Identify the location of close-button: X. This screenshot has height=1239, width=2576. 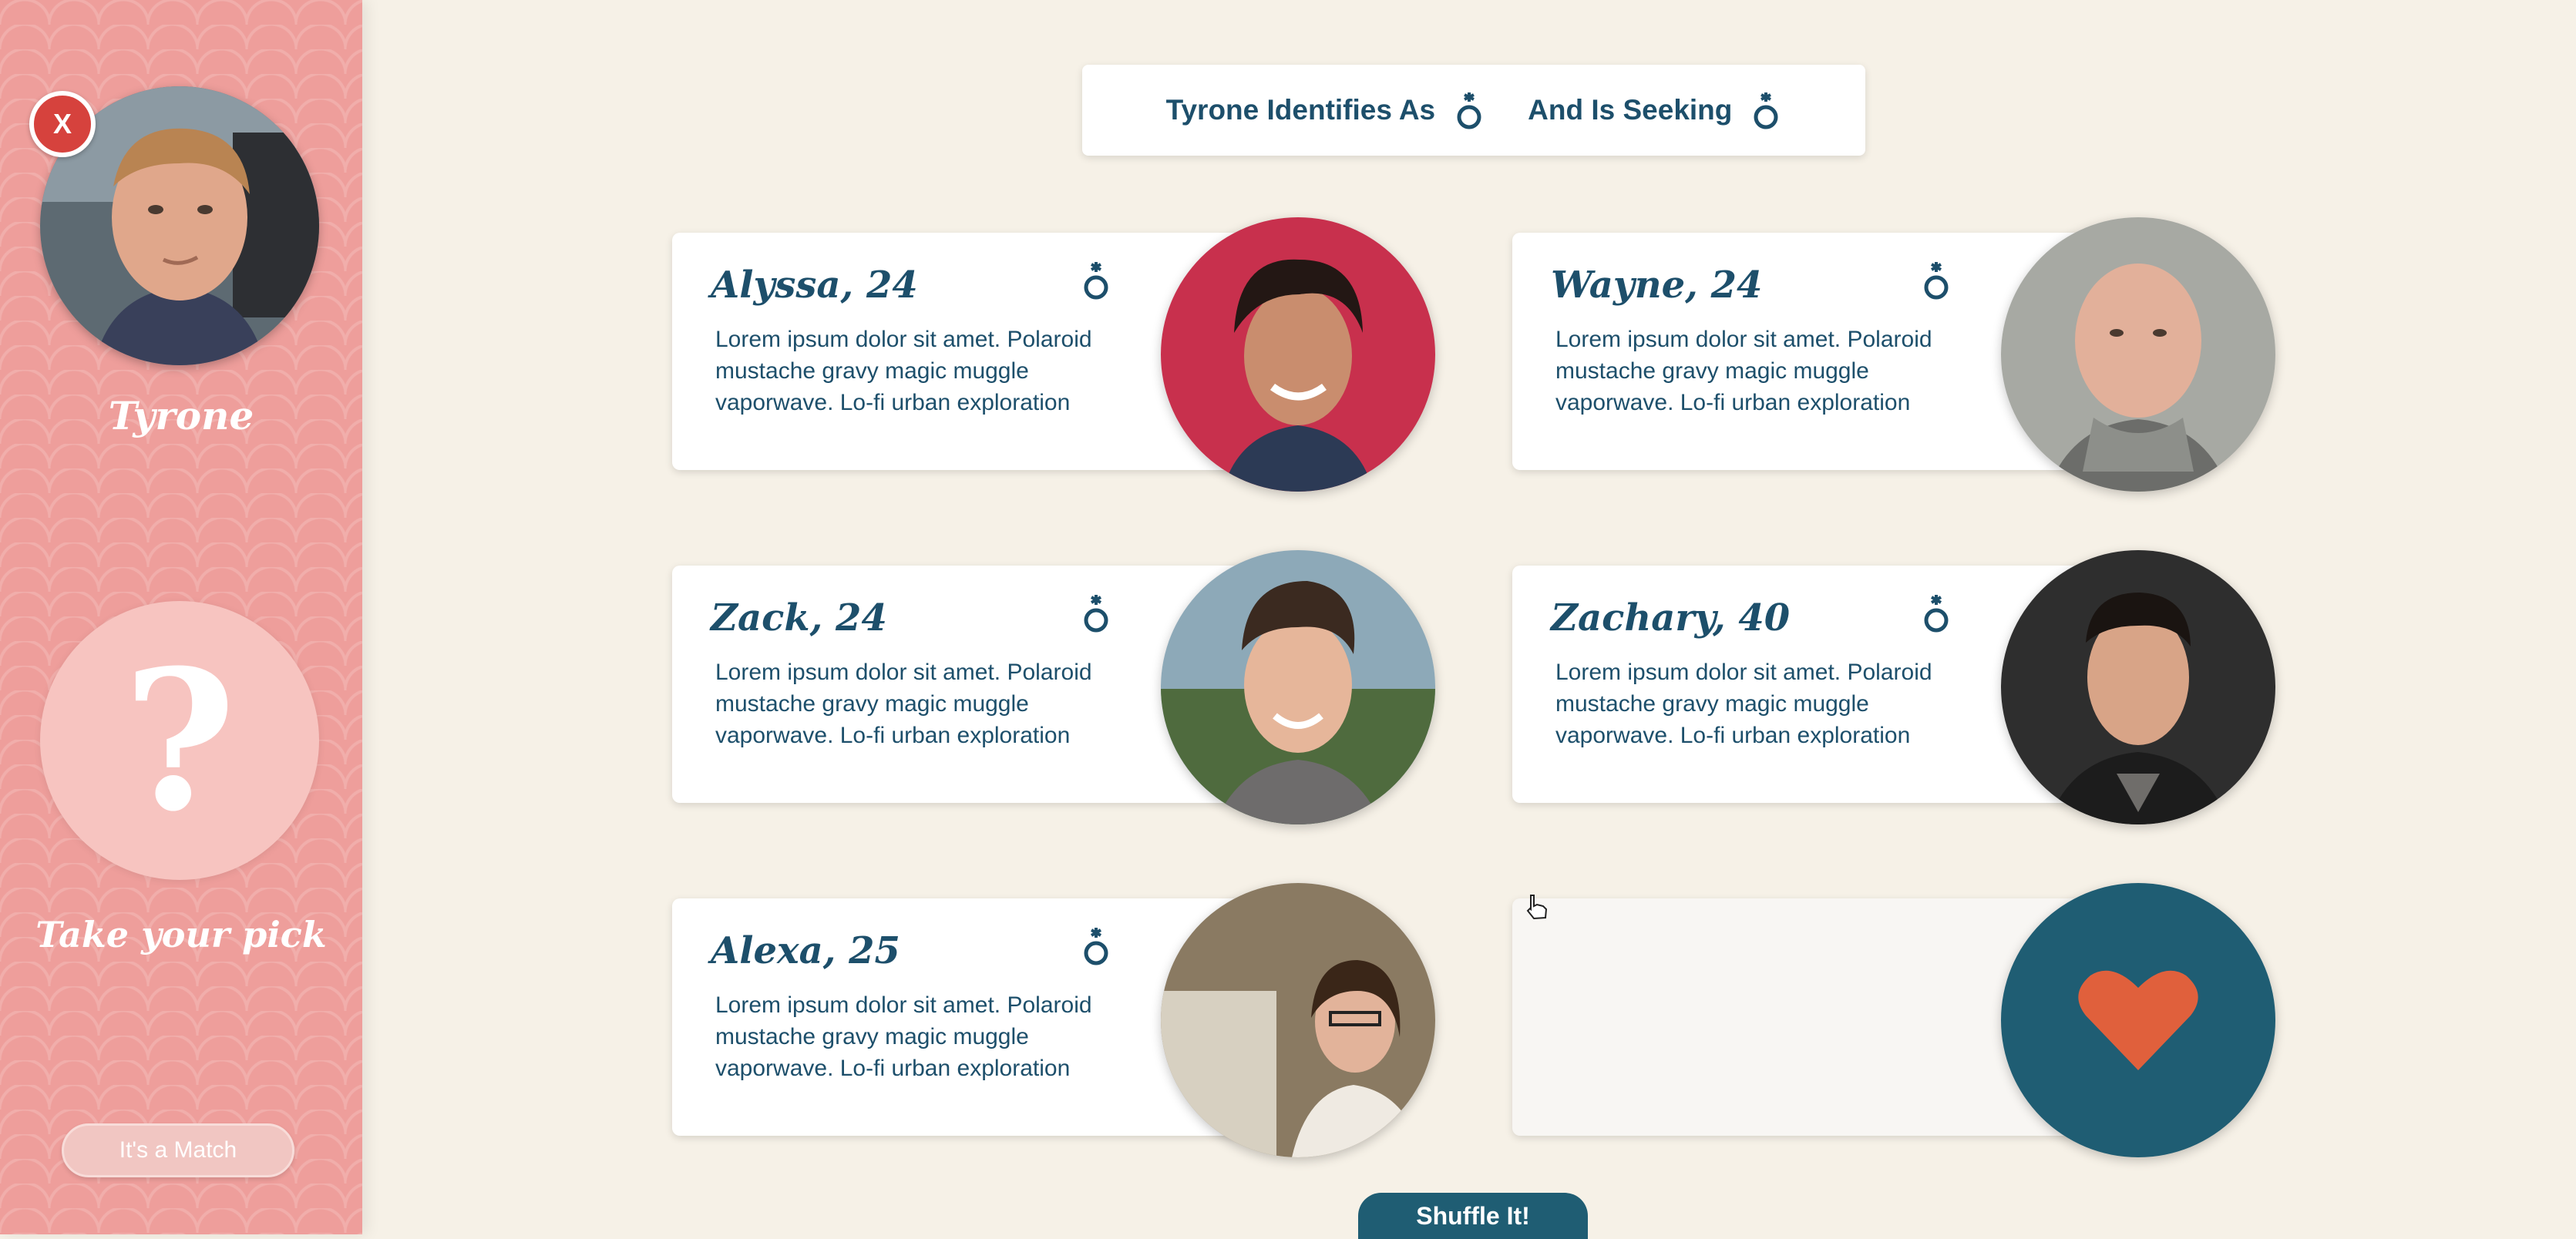
(62, 124).